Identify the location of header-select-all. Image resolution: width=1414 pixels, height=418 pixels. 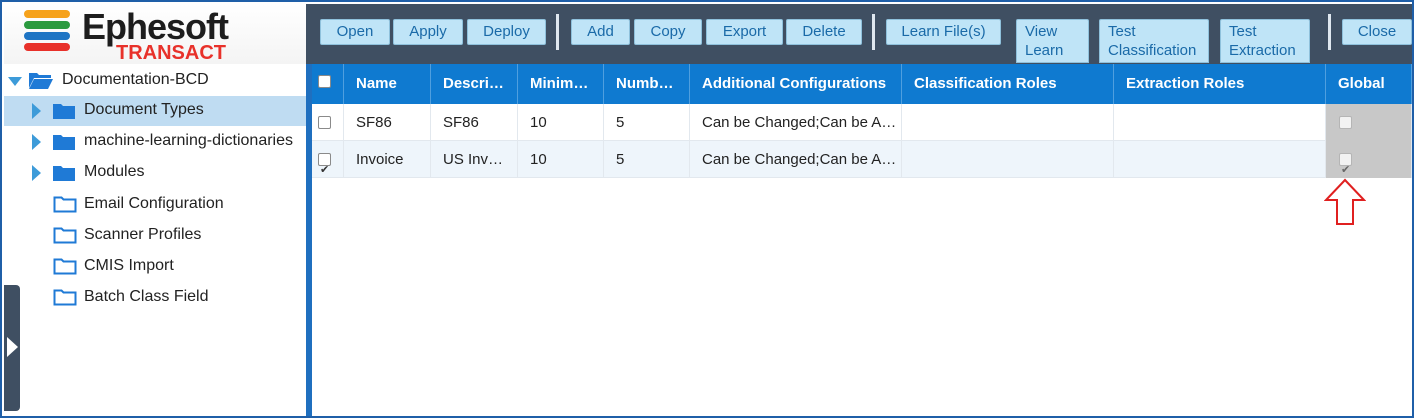
(328, 84).